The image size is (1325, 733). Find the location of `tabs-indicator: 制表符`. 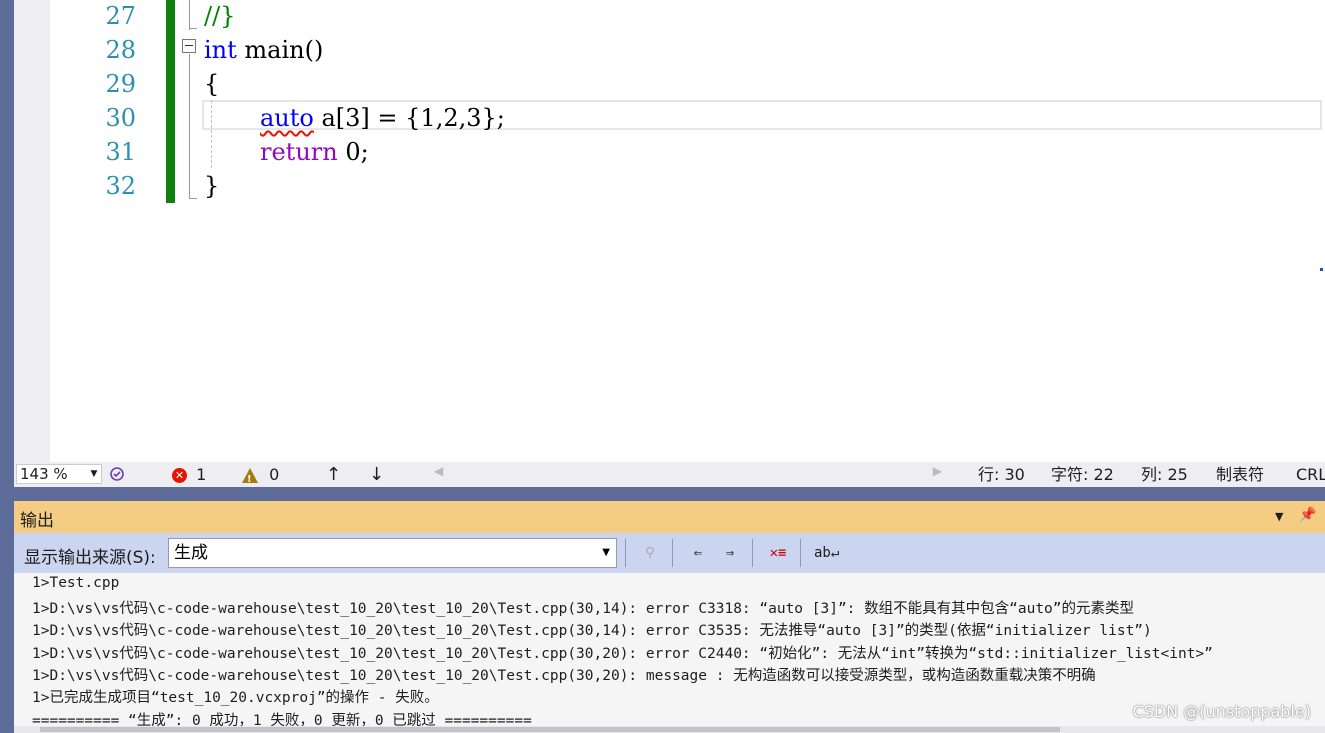

tabs-indicator: 制表符 is located at coordinates (1240, 475).